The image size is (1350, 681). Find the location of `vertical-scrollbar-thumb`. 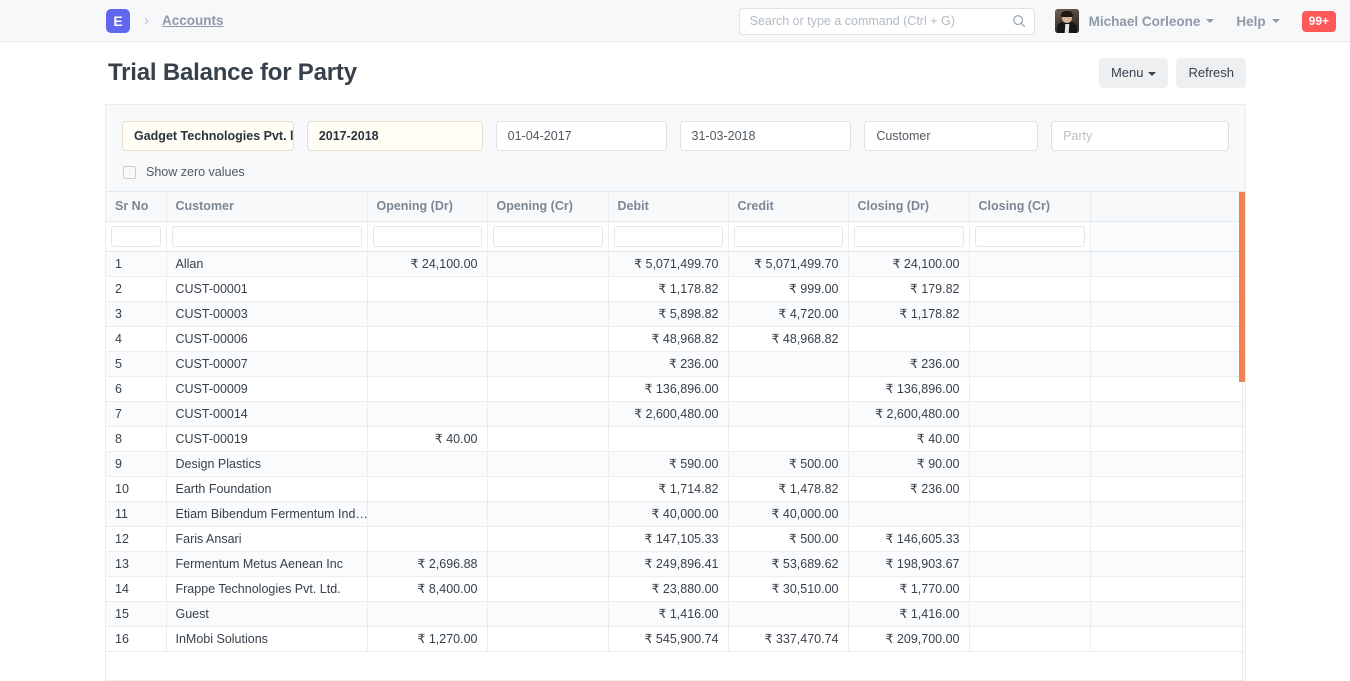

vertical-scrollbar-thumb is located at coordinates (1242, 287).